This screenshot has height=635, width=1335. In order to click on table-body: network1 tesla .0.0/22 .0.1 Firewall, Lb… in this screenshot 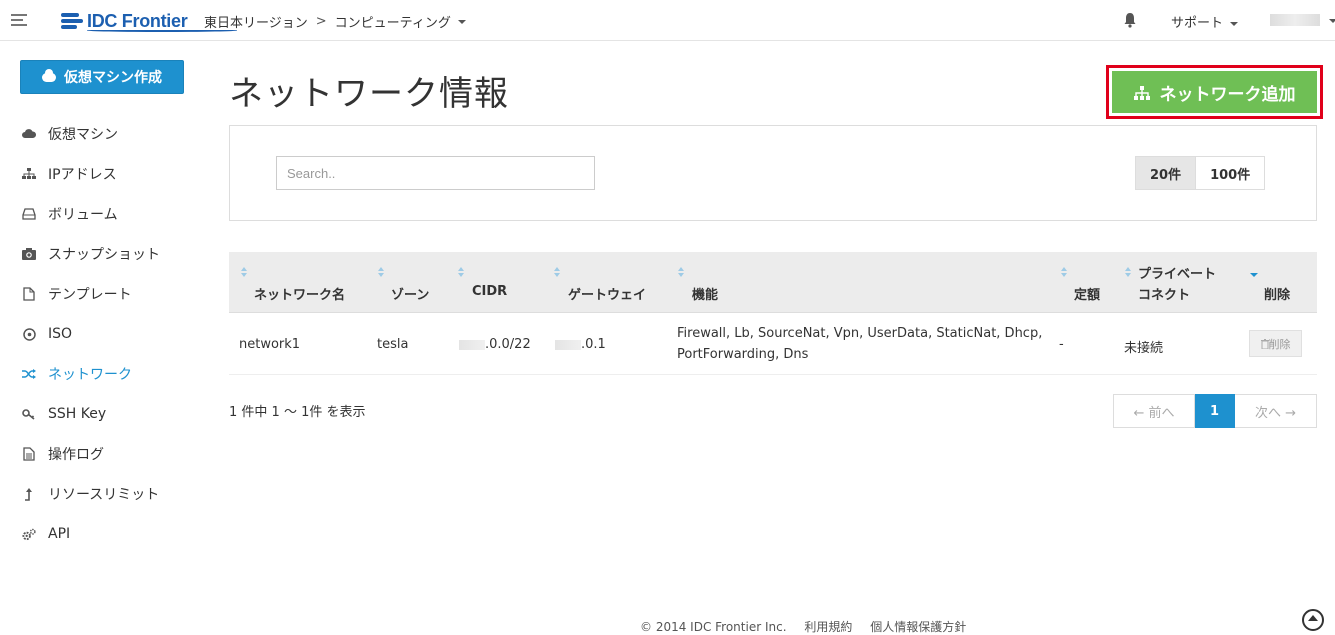, I will do `click(773, 344)`.